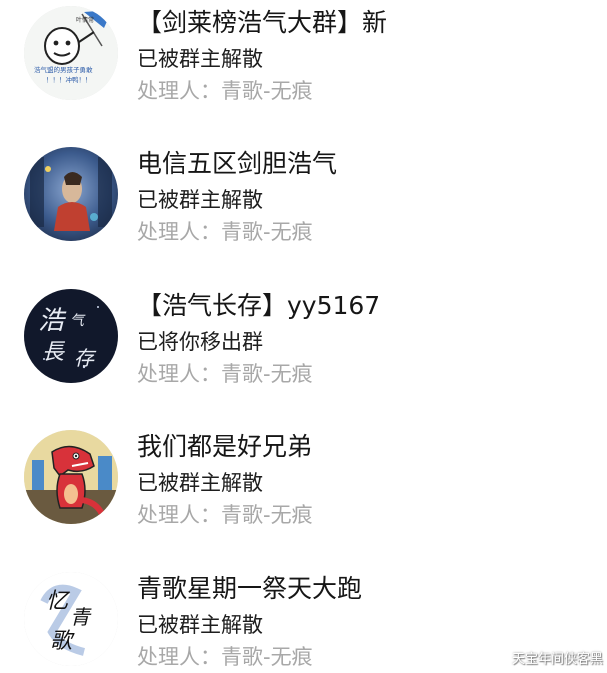 The height and width of the screenshot is (673, 607). What do you see at coordinates (81, 617) in the screenshot?
I see `svg-text: 青` at bounding box center [81, 617].